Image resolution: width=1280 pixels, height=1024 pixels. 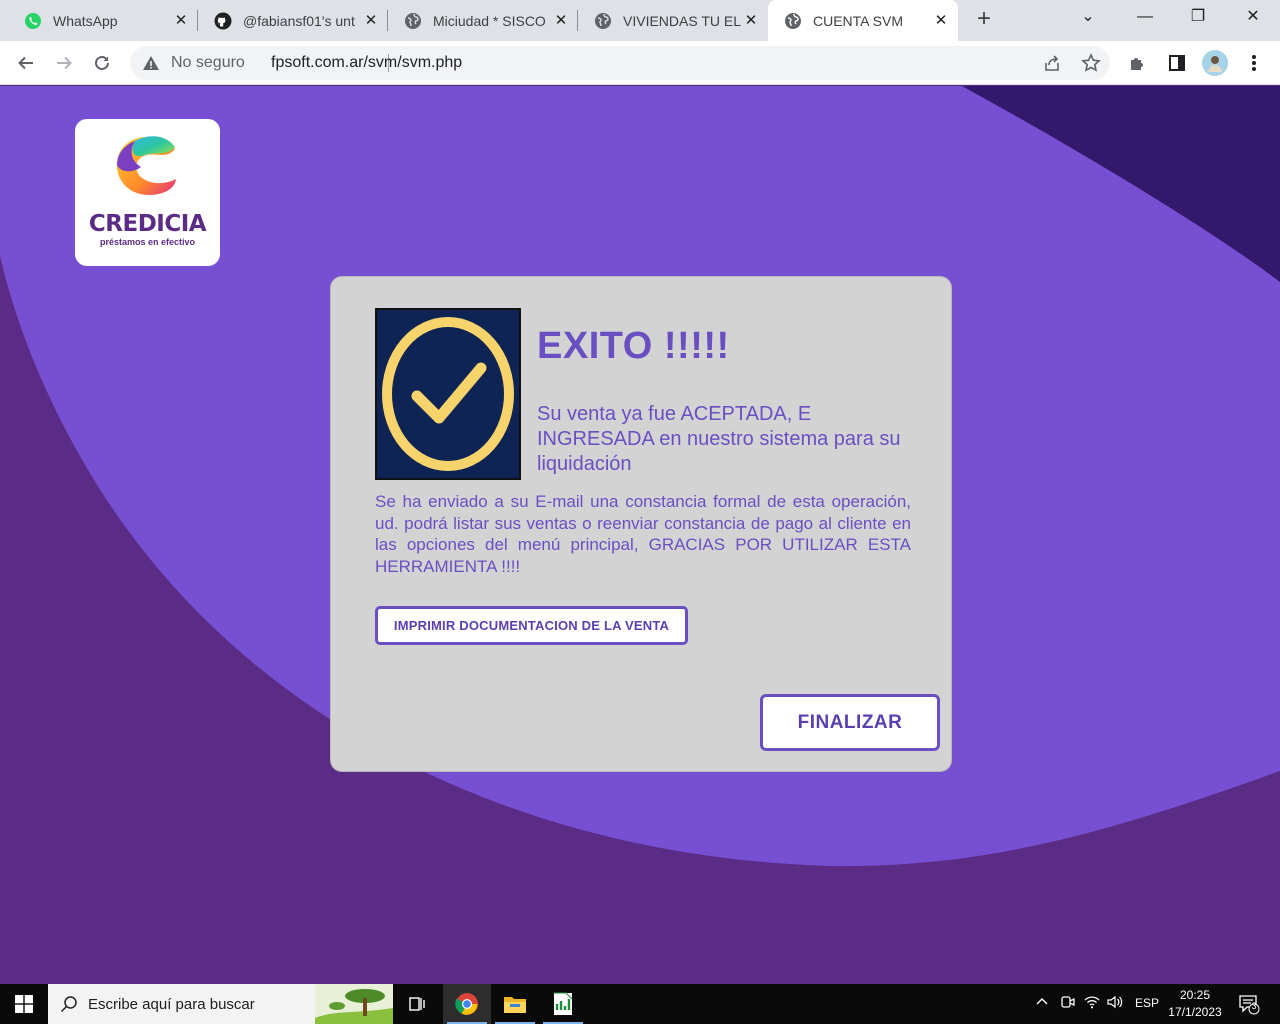 What do you see at coordinates (1145, 18) in the screenshot?
I see `minimize-button: —` at bounding box center [1145, 18].